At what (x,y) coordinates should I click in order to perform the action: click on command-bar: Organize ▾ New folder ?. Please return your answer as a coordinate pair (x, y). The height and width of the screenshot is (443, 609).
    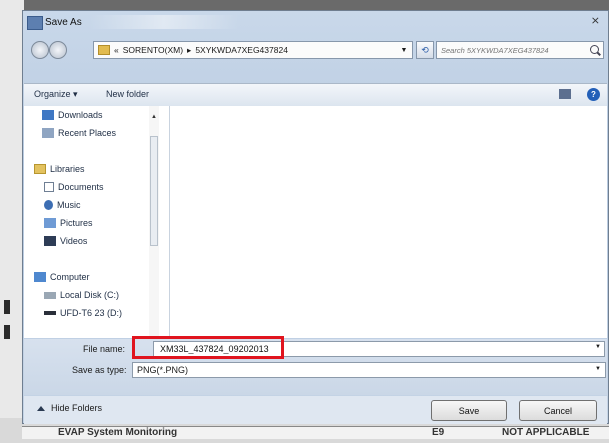
    Looking at the image, I should click on (315, 95).